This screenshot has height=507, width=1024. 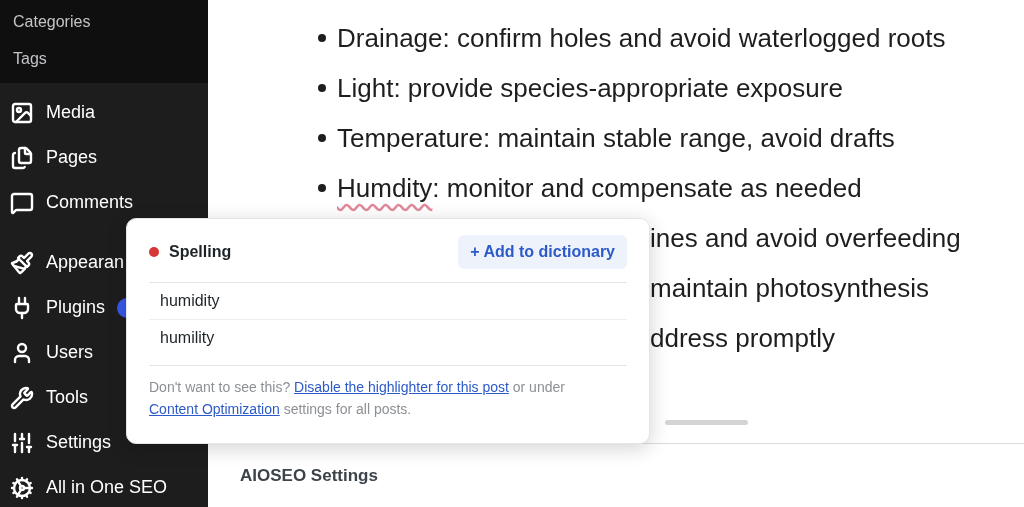 I want to click on pages-icon, so click(x=22, y=157).